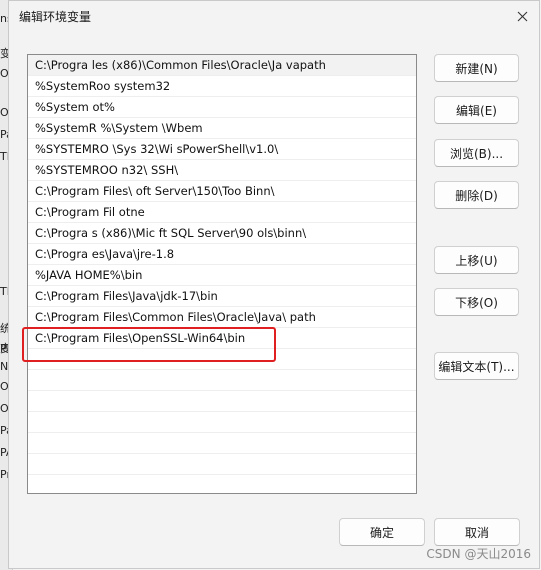 The height and width of the screenshot is (570, 541). What do you see at coordinates (476, 195) in the screenshot?
I see `delete-button: 删除(D)` at bounding box center [476, 195].